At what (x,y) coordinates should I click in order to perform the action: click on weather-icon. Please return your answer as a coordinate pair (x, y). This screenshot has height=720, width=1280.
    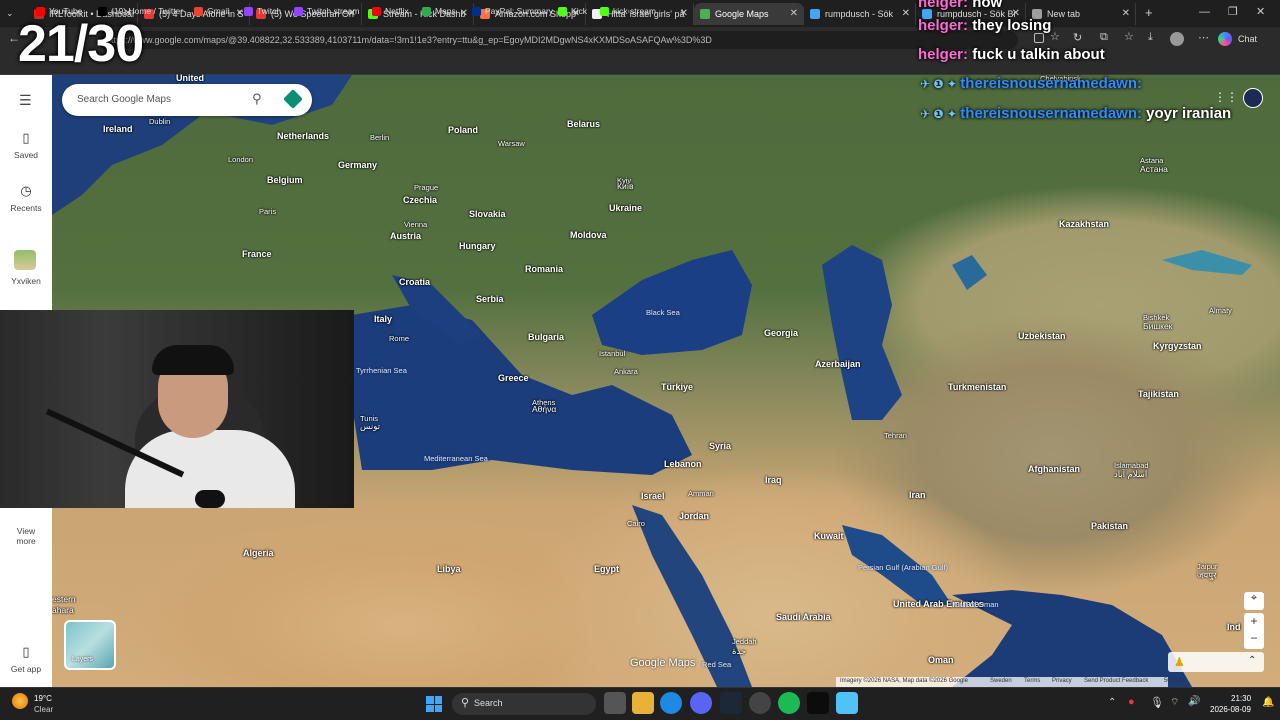
    Looking at the image, I should click on (20, 701).